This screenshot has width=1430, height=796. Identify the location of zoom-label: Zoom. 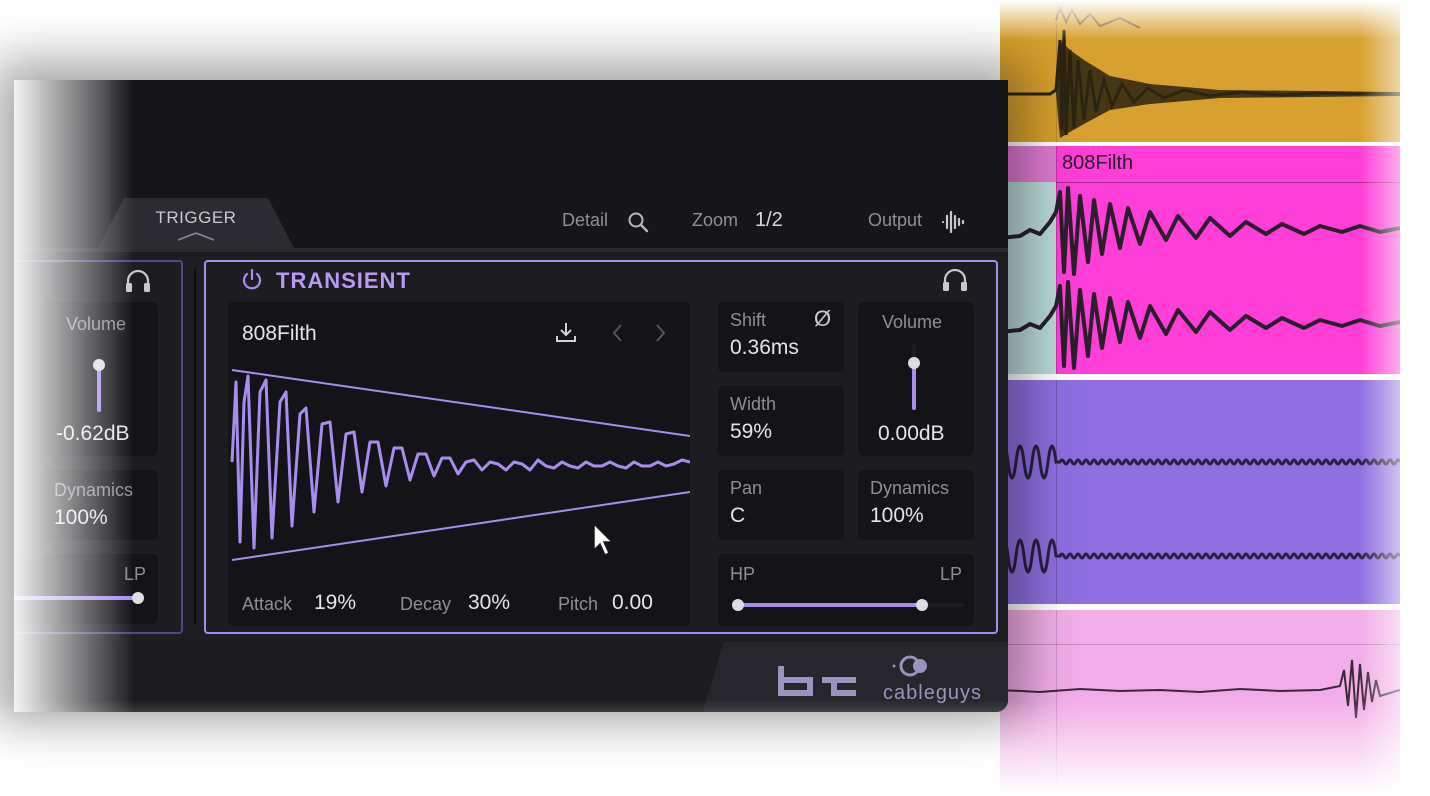
(715, 220).